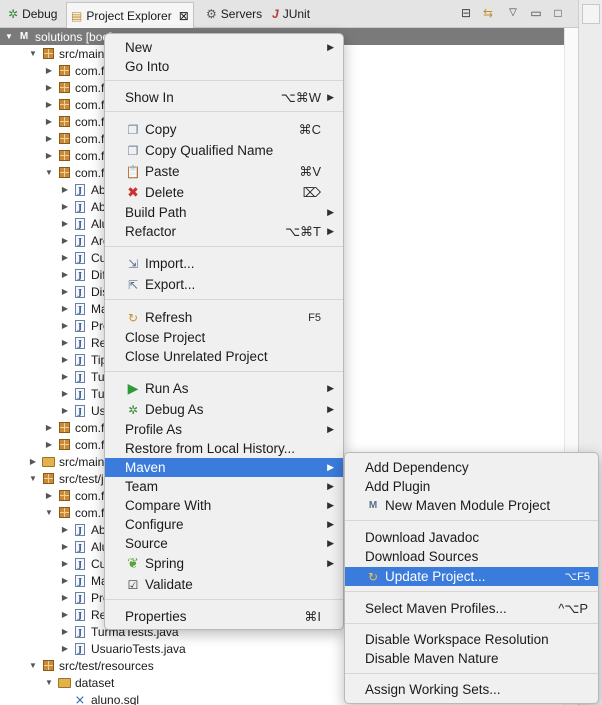  I want to click on tab-junit: J JUnit, so click(291, 14).